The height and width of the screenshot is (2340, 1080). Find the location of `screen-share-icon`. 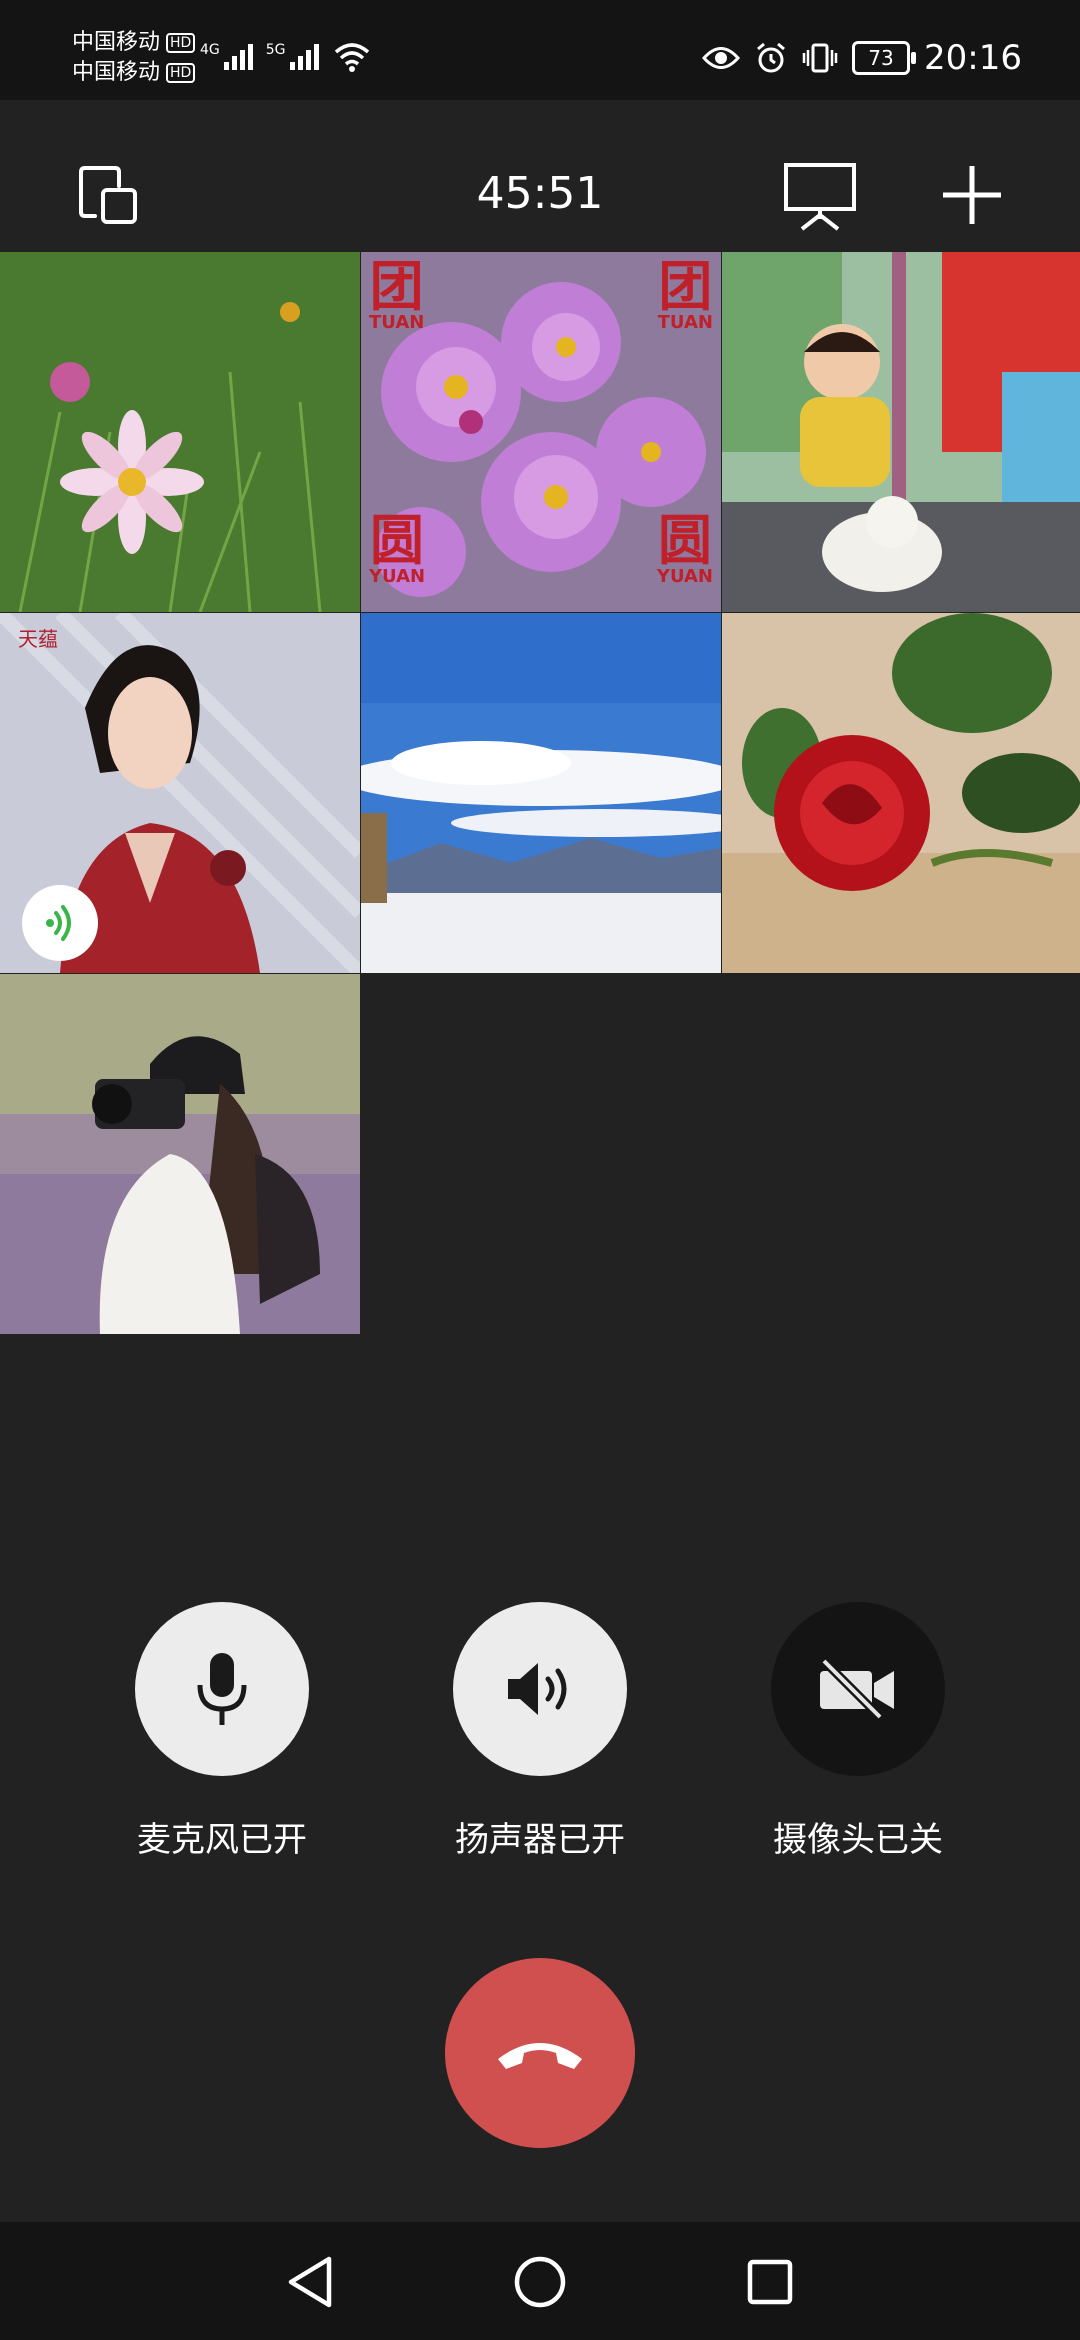

screen-share-icon is located at coordinates (820, 197).